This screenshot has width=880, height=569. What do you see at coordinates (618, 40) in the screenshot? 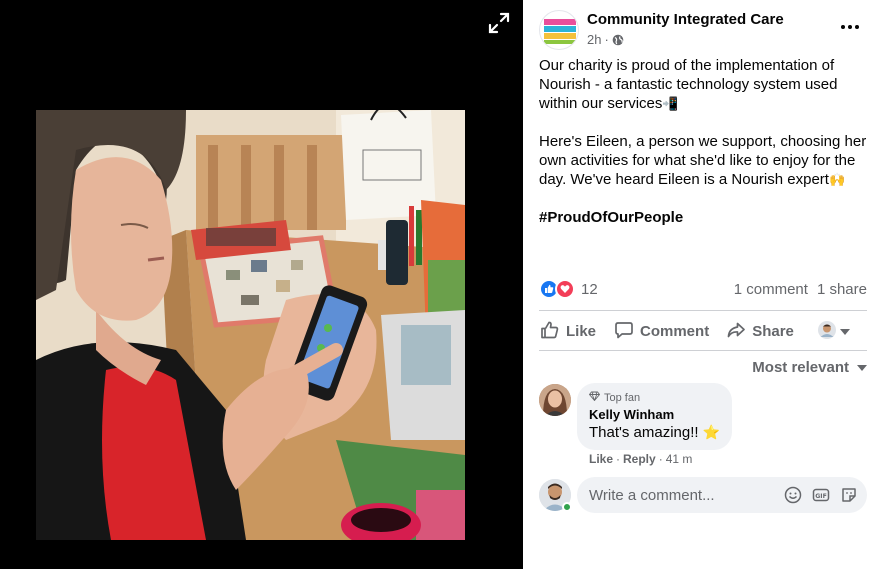
I see `globe-icon` at bounding box center [618, 40].